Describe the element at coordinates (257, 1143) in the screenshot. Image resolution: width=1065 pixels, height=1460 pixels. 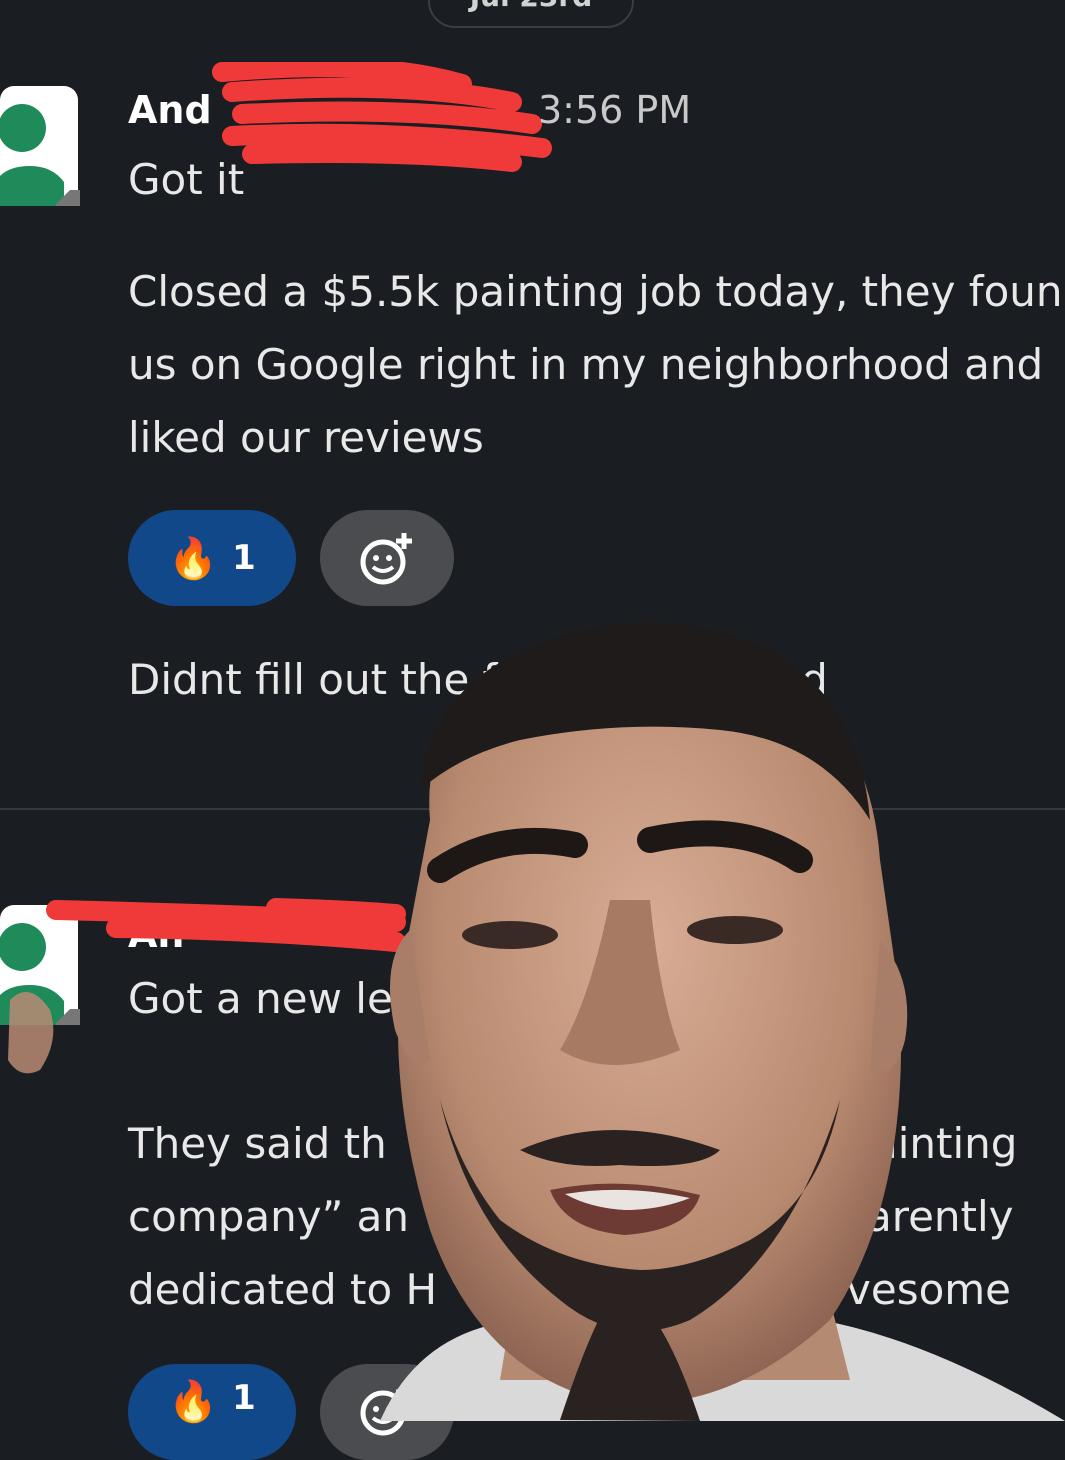
I see `message-text-line: They said th` at that location.